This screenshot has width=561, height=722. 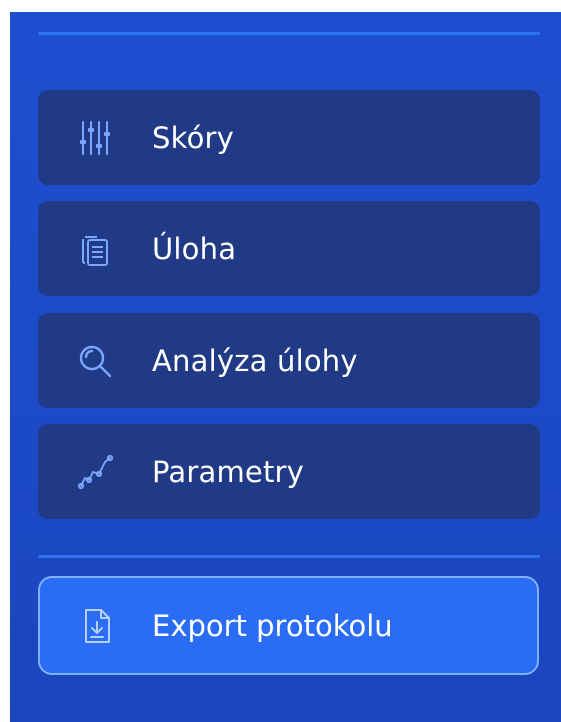 I want to click on line-graph-icon, so click(x=95, y=472).